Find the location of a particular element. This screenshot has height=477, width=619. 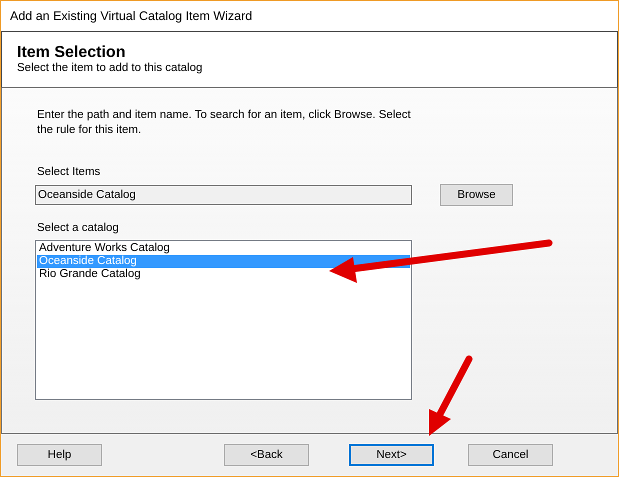

list-item: Rio Grande Catalog is located at coordinates (223, 274).